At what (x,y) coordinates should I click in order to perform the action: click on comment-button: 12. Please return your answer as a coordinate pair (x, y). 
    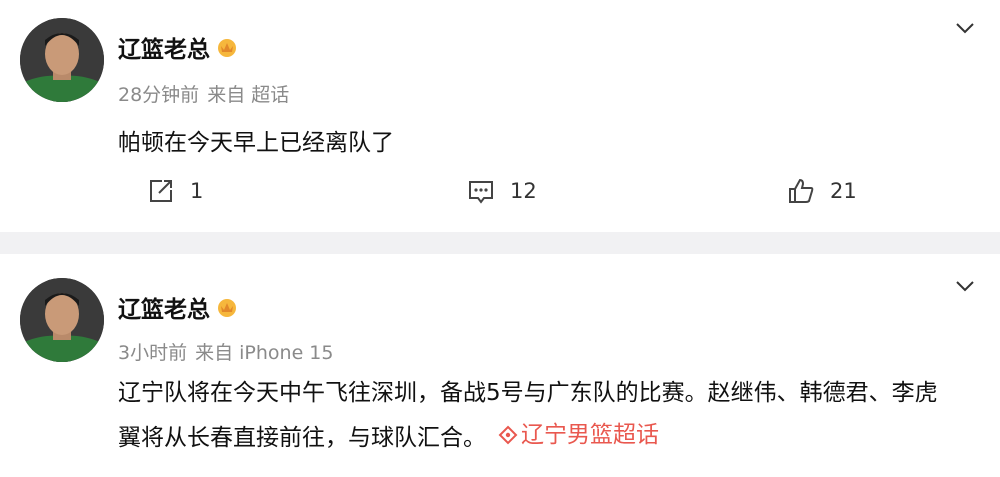
    Looking at the image, I should click on (501, 191).